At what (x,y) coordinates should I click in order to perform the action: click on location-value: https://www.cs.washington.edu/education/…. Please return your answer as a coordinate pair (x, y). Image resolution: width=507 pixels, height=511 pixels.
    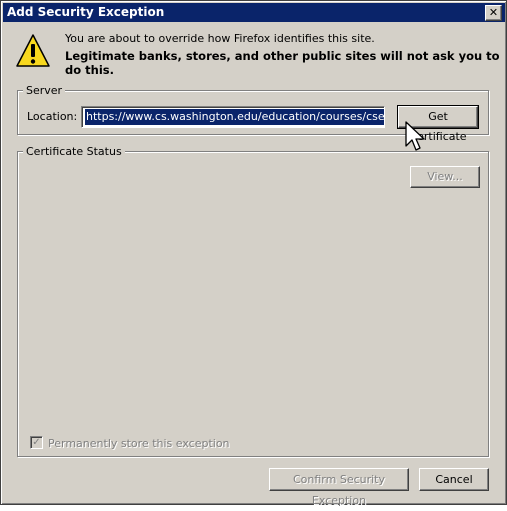
    Looking at the image, I should click on (234, 117).